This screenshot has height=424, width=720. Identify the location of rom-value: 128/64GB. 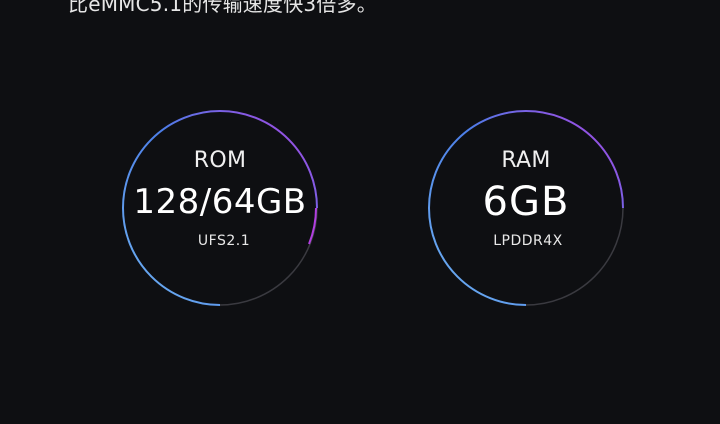
(220, 202).